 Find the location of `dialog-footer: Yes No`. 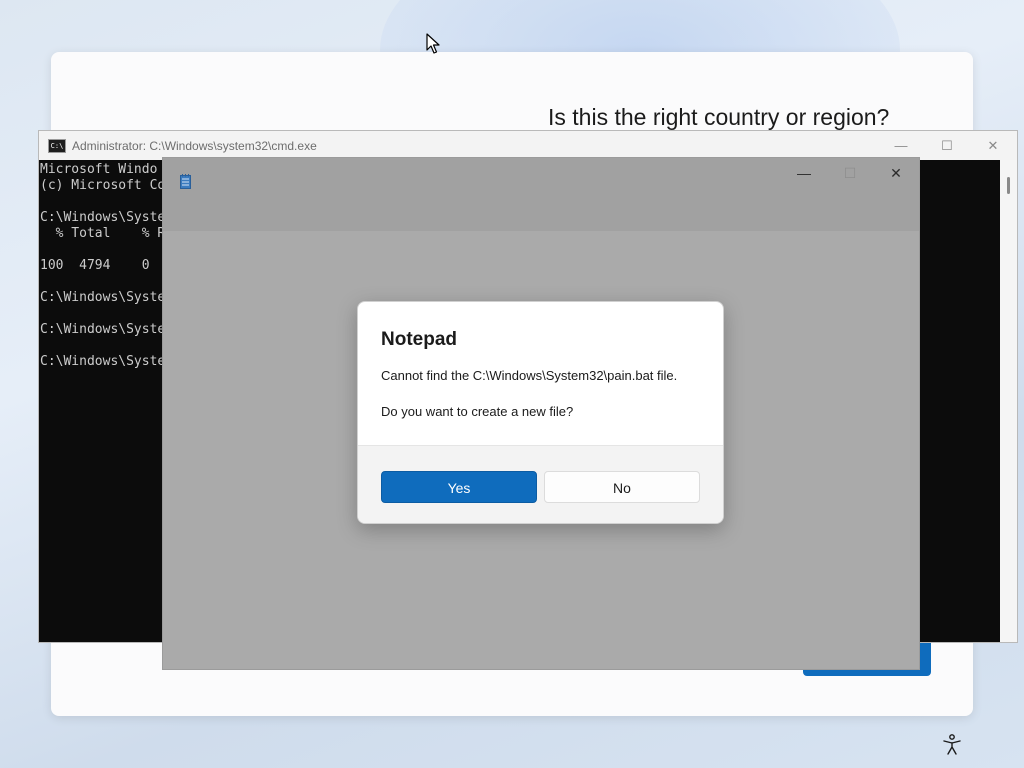

dialog-footer: Yes No is located at coordinates (540, 484).